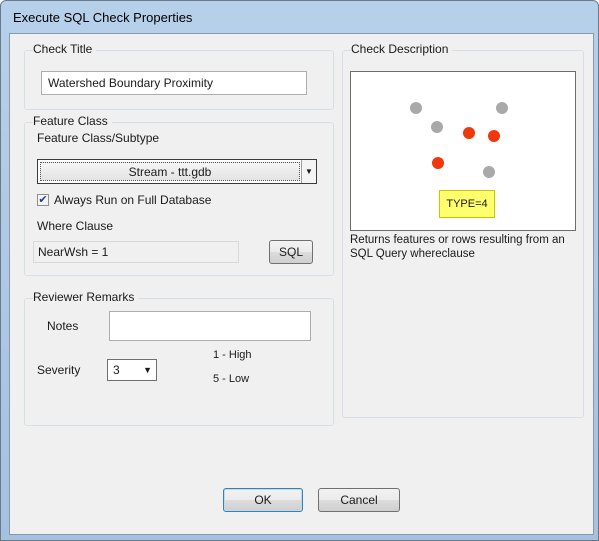 Image resolution: width=599 pixels, height=541 pixels. What do you see at coordinates (86, 297) in the screenshot?
I see `reviewer-remarks-group-label: Reviewer Remarks` at bounding box center [86, 297].